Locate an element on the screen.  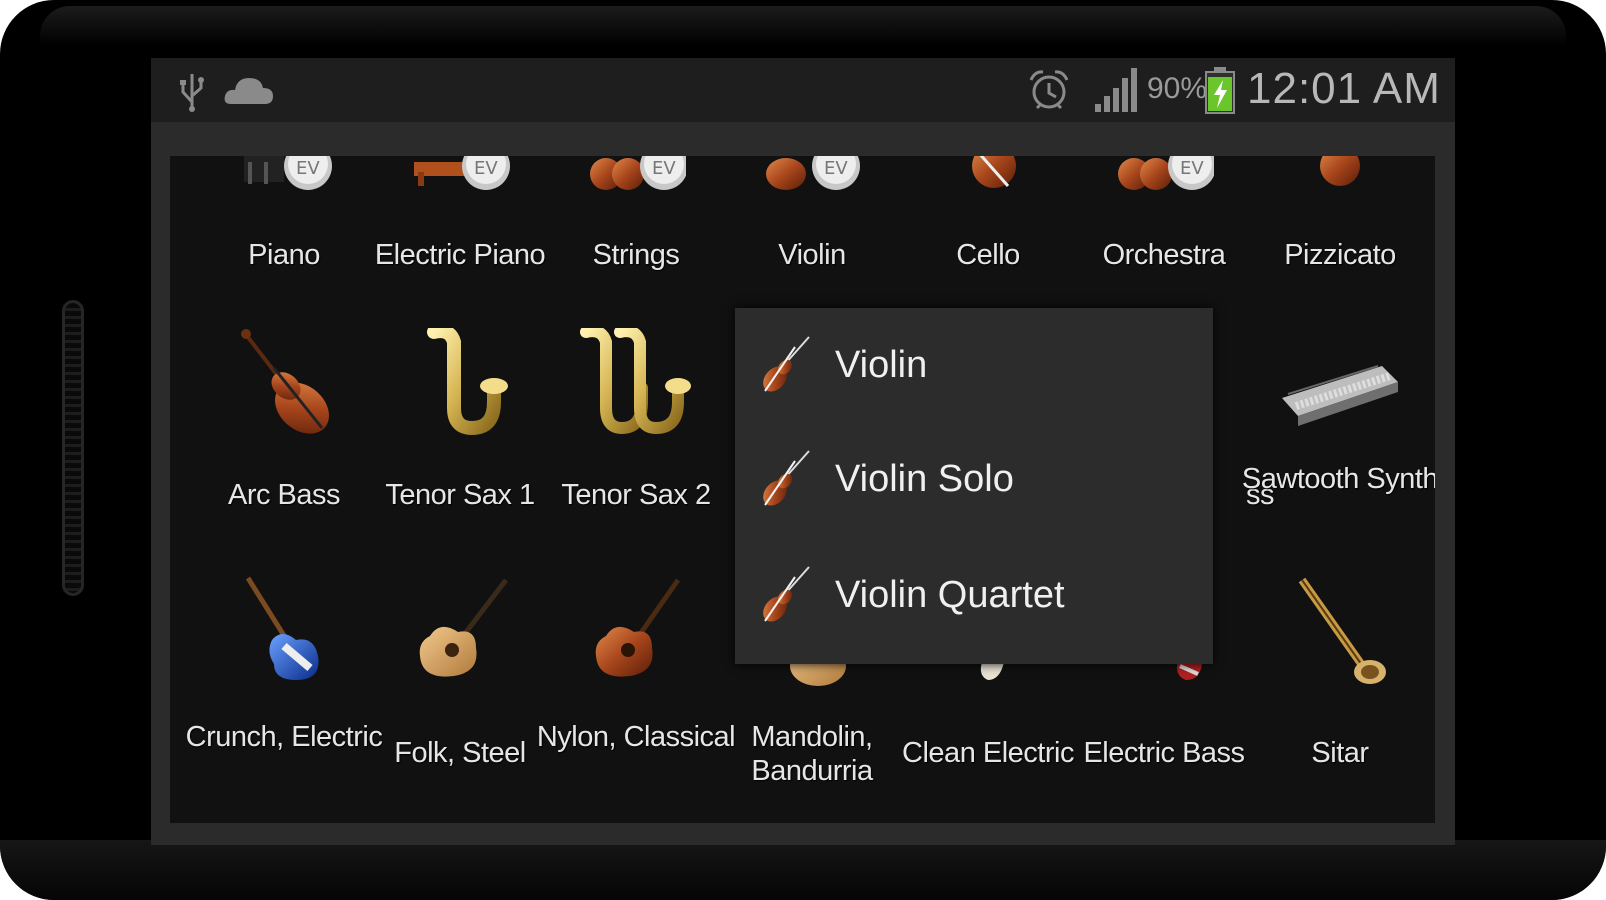
battery-charging-icon is located at coordinates (1220, 90).